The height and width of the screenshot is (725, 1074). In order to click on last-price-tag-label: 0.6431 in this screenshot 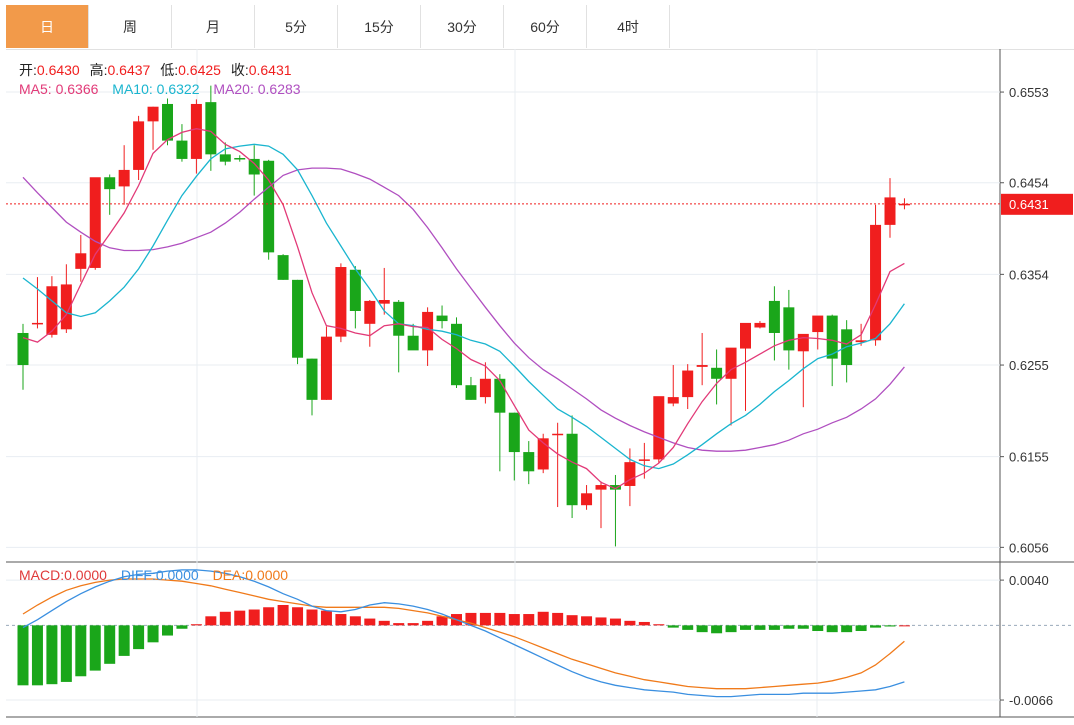, I will do `click(1029, 204)`.